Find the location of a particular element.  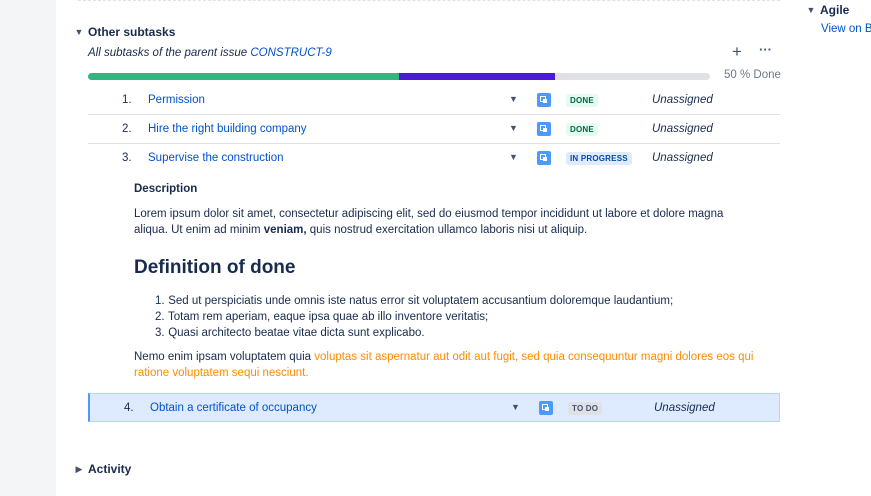

subtask-summary-link: Obtain a certificate of occupancy is located at coordinates (233, 408).